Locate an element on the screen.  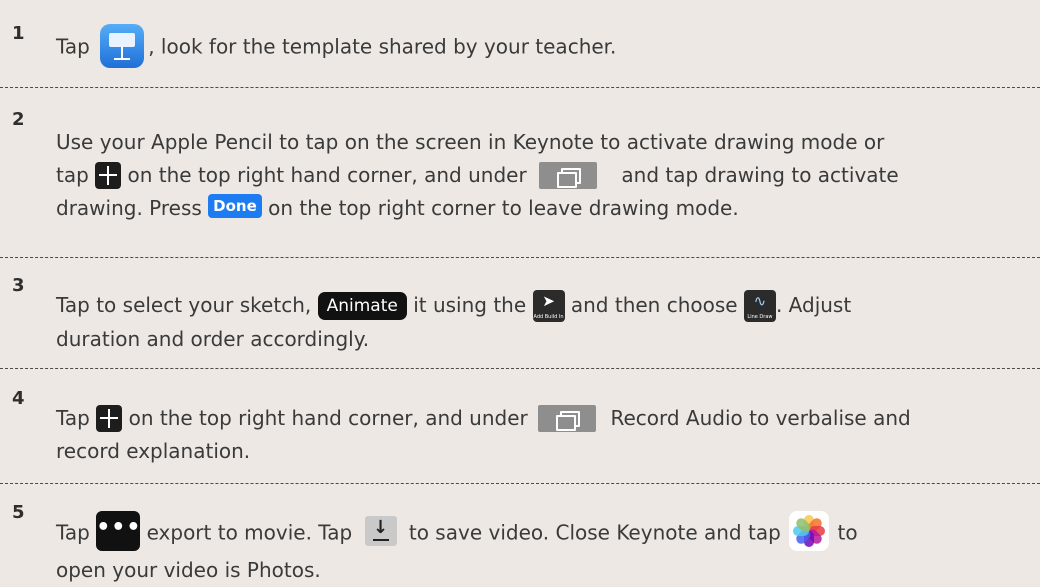
save-download-icon: ↓ is located at coordinates (380, 531).